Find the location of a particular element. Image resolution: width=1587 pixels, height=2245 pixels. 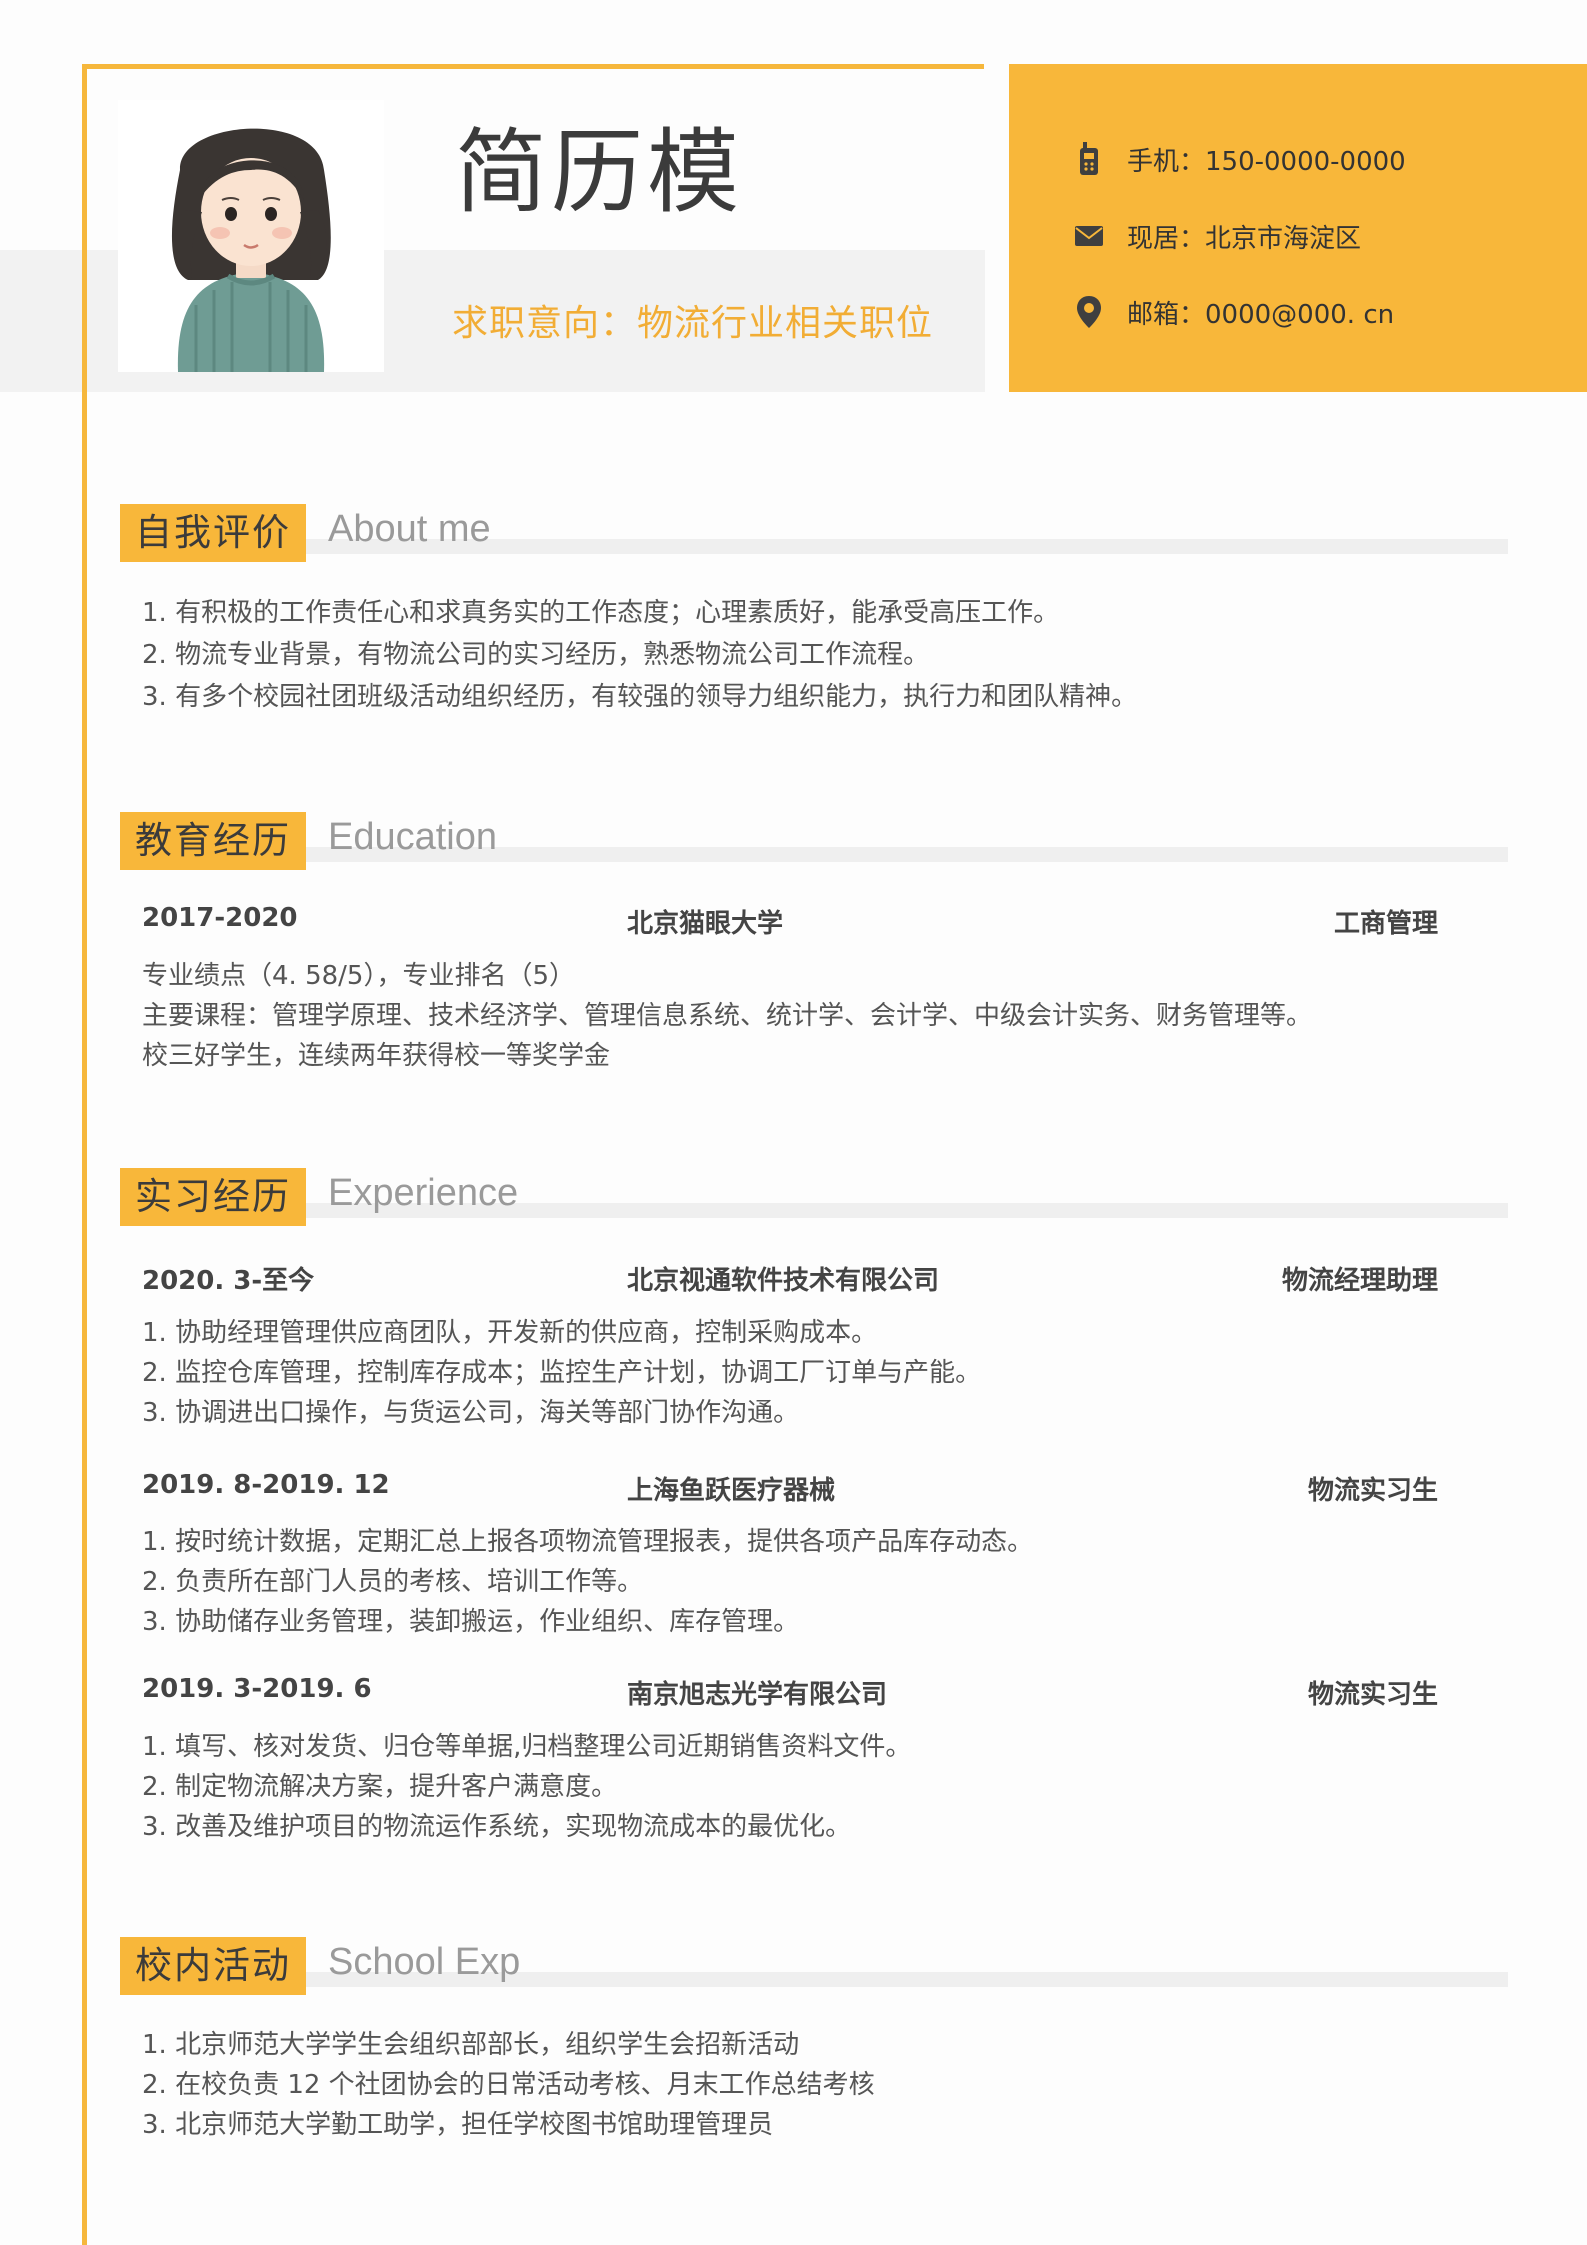

section-title-en: Experience is located at coordinates (423, 1193).